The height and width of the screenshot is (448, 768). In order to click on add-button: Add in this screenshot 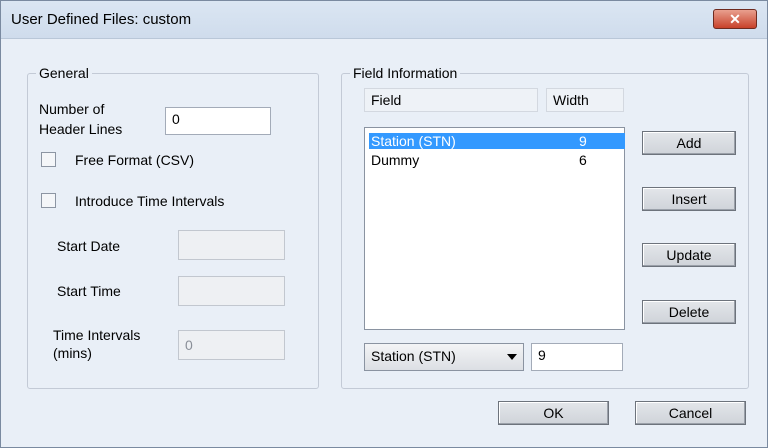, I will do `click(689, 143)`.